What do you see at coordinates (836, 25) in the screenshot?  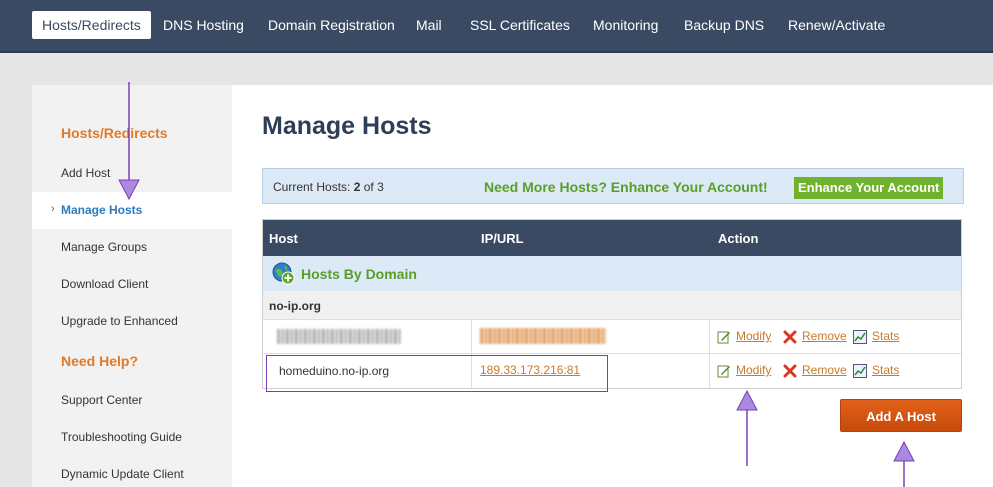 I see `tab-renew-activate: Renew/Activate` at bounding box center [836, 25].